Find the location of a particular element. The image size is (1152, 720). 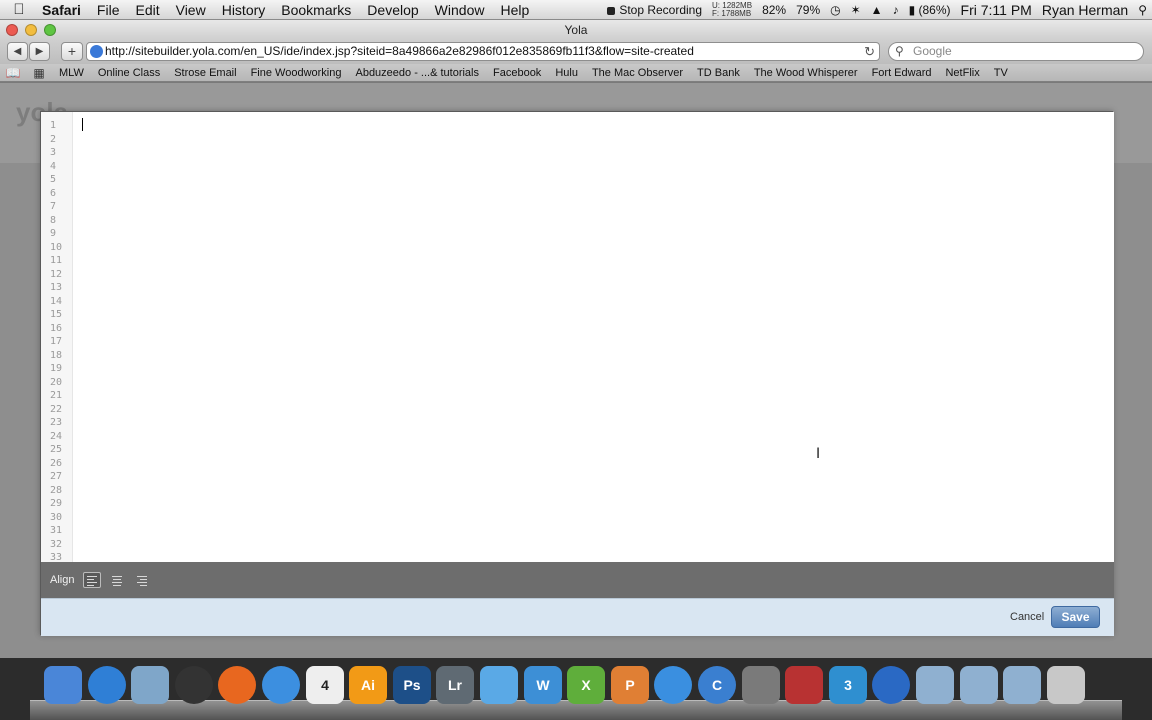

align-center-icon is located at coordinates (117, 576).